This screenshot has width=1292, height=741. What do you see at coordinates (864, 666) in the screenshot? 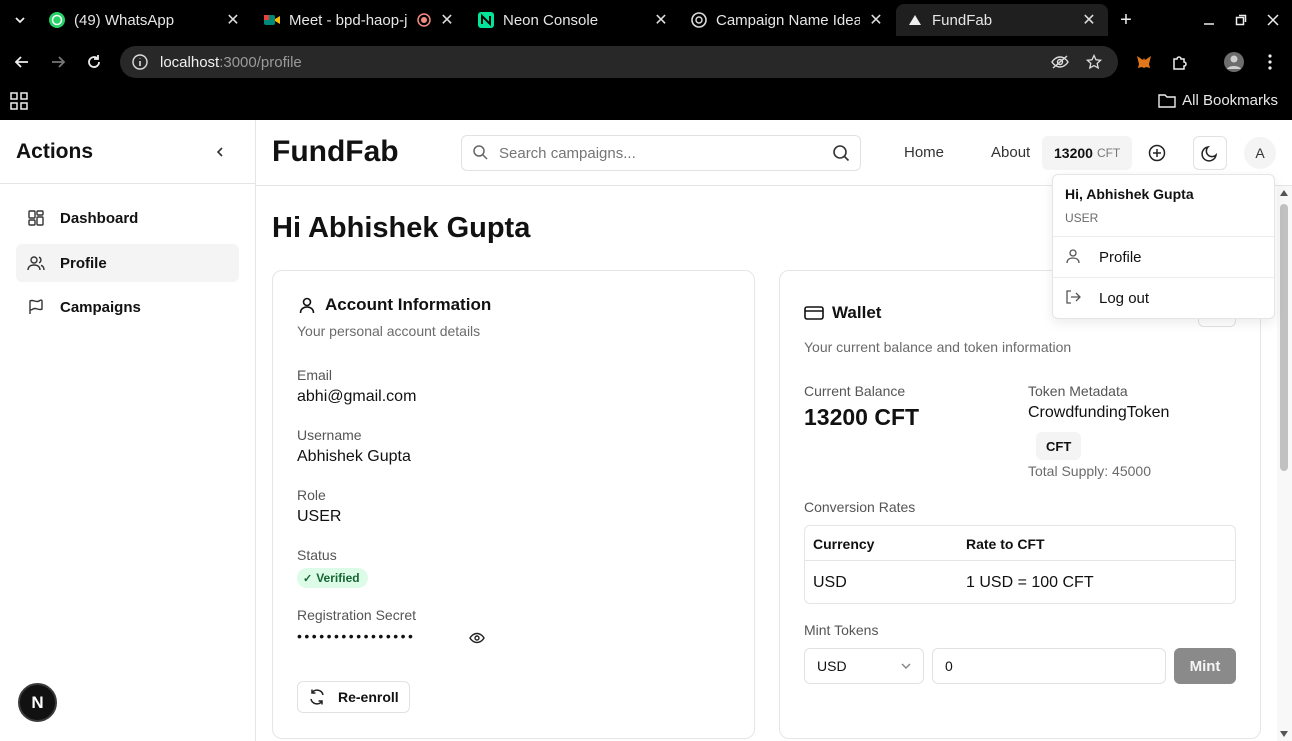
I see `currency-select: USD` at bounding box center [864, 666].